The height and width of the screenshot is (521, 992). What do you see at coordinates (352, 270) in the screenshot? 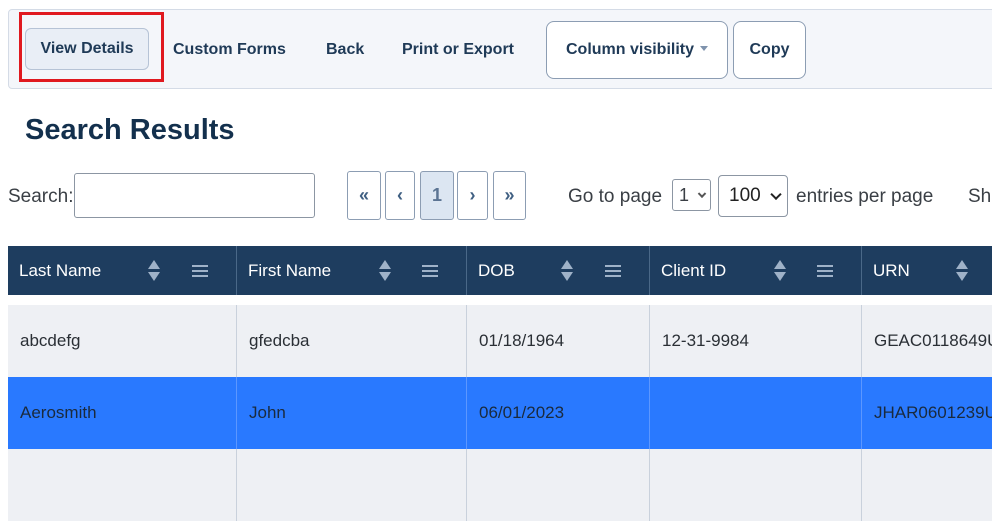
I see `column-header-first-name: First Name` at bounding box center [352, 270].